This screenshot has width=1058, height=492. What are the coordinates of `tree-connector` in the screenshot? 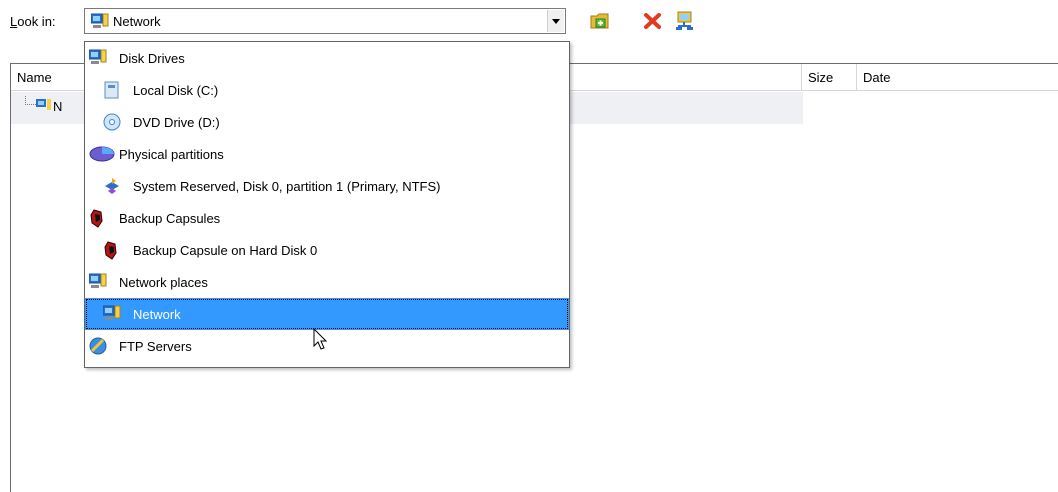 It's located at (30, 100).